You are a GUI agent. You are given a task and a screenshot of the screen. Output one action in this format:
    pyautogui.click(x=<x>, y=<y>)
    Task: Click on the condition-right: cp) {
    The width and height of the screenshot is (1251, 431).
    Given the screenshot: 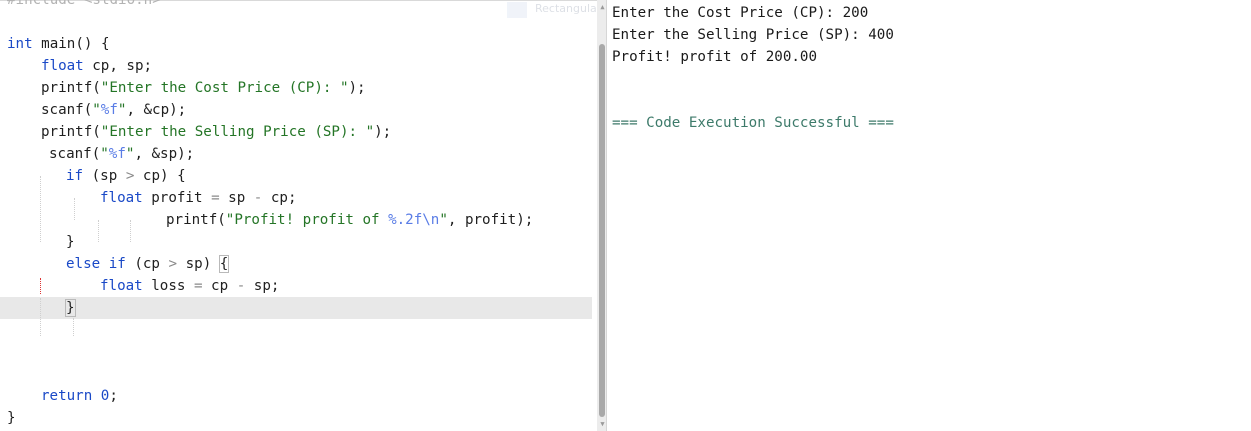 What is the action you would take?
    pyautogui.click(x=160, y=176)
    